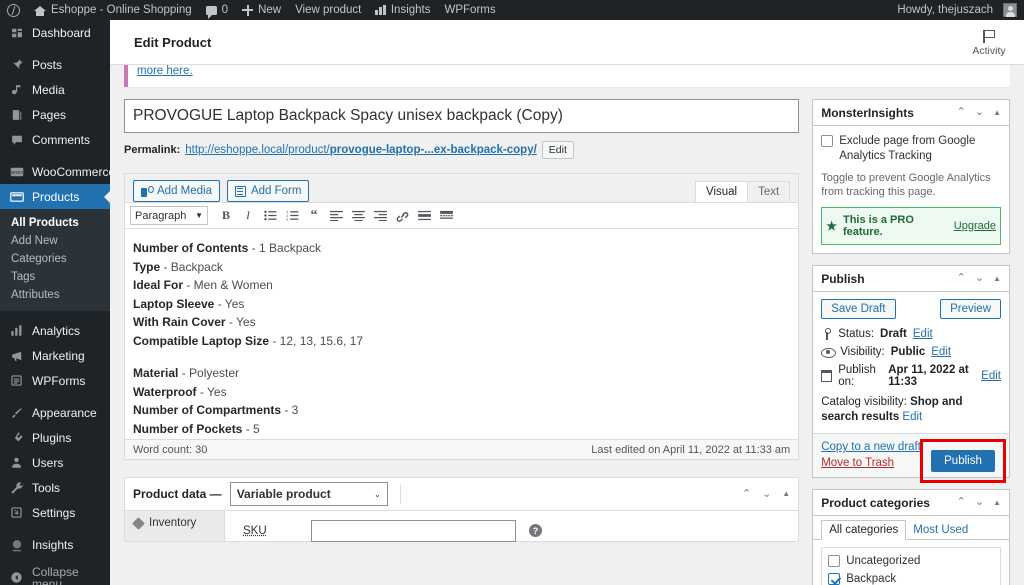 The width and height of the screenshot is (1024, 585). Describe the element at coordinates (834, 561) in the screenshot. I see `category-checkbox-uncategorized` at that location.